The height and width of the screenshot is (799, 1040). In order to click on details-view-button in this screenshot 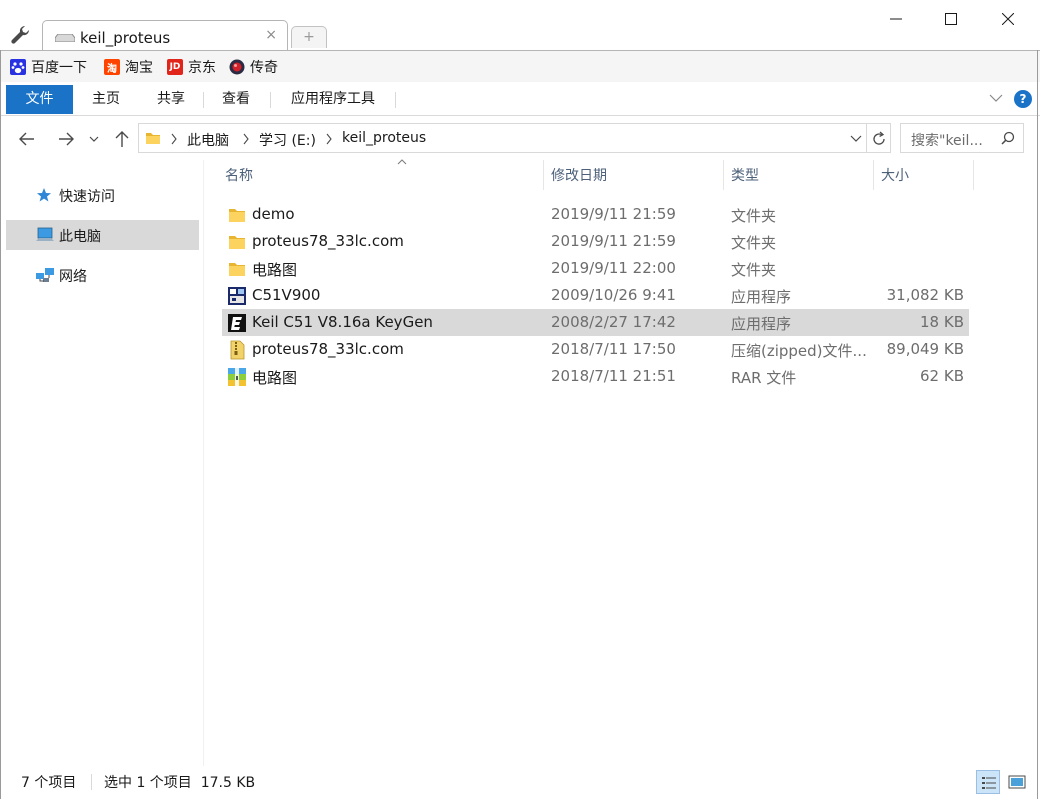, I will do `click(988, 782)`.